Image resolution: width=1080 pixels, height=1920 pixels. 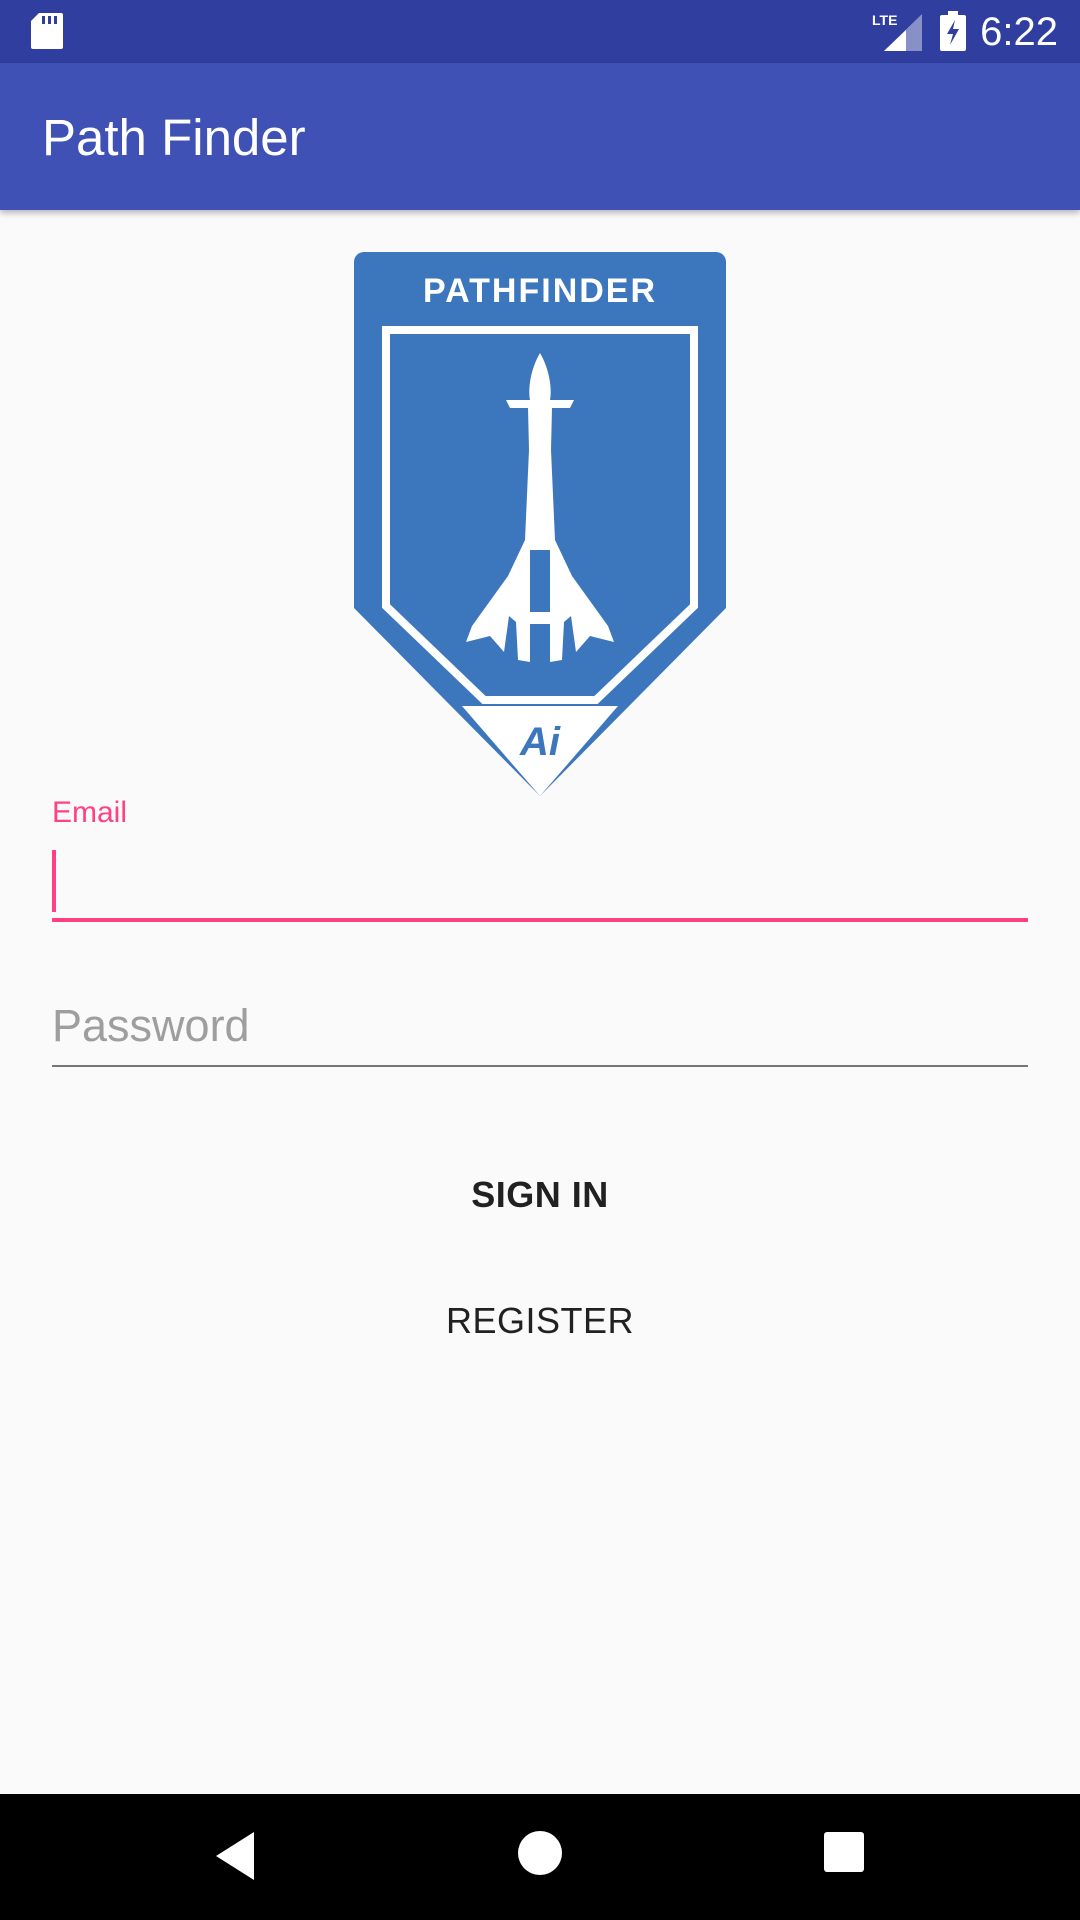 What do you see at coordinates (884, 20) in the screenshot?
I see `network-type-label: LTE` at bounding box center [884, 20].